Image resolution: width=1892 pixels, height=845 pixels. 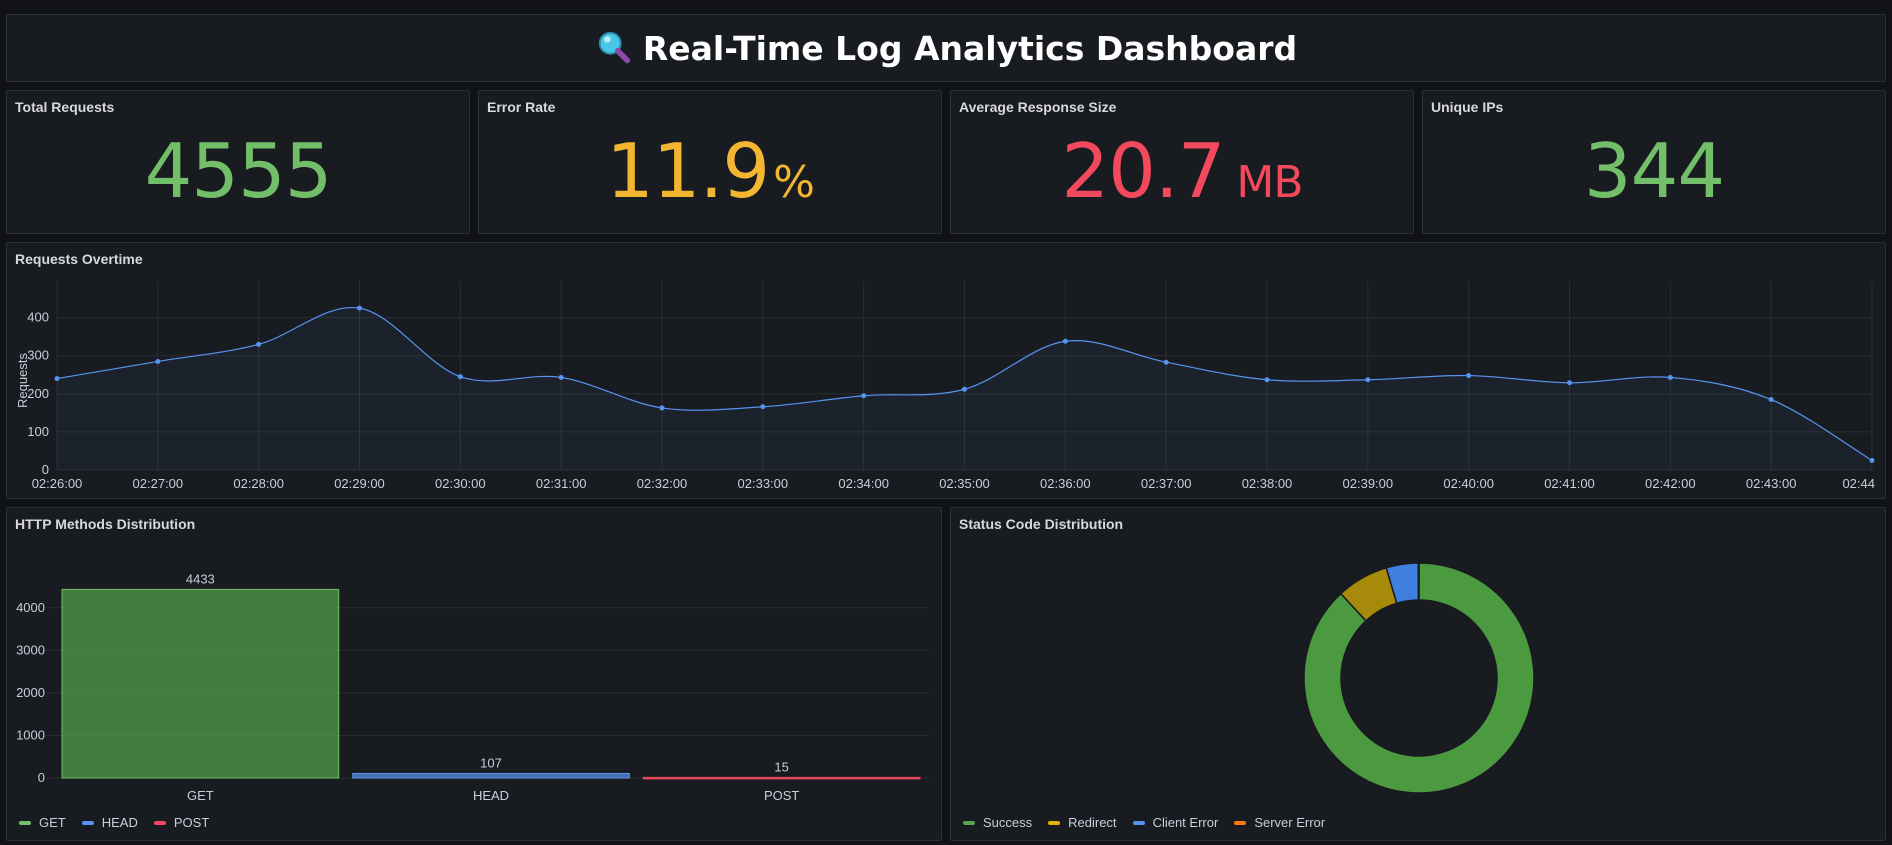 I want to click on legend-label: Server Error, so click(x=1290, y=822).